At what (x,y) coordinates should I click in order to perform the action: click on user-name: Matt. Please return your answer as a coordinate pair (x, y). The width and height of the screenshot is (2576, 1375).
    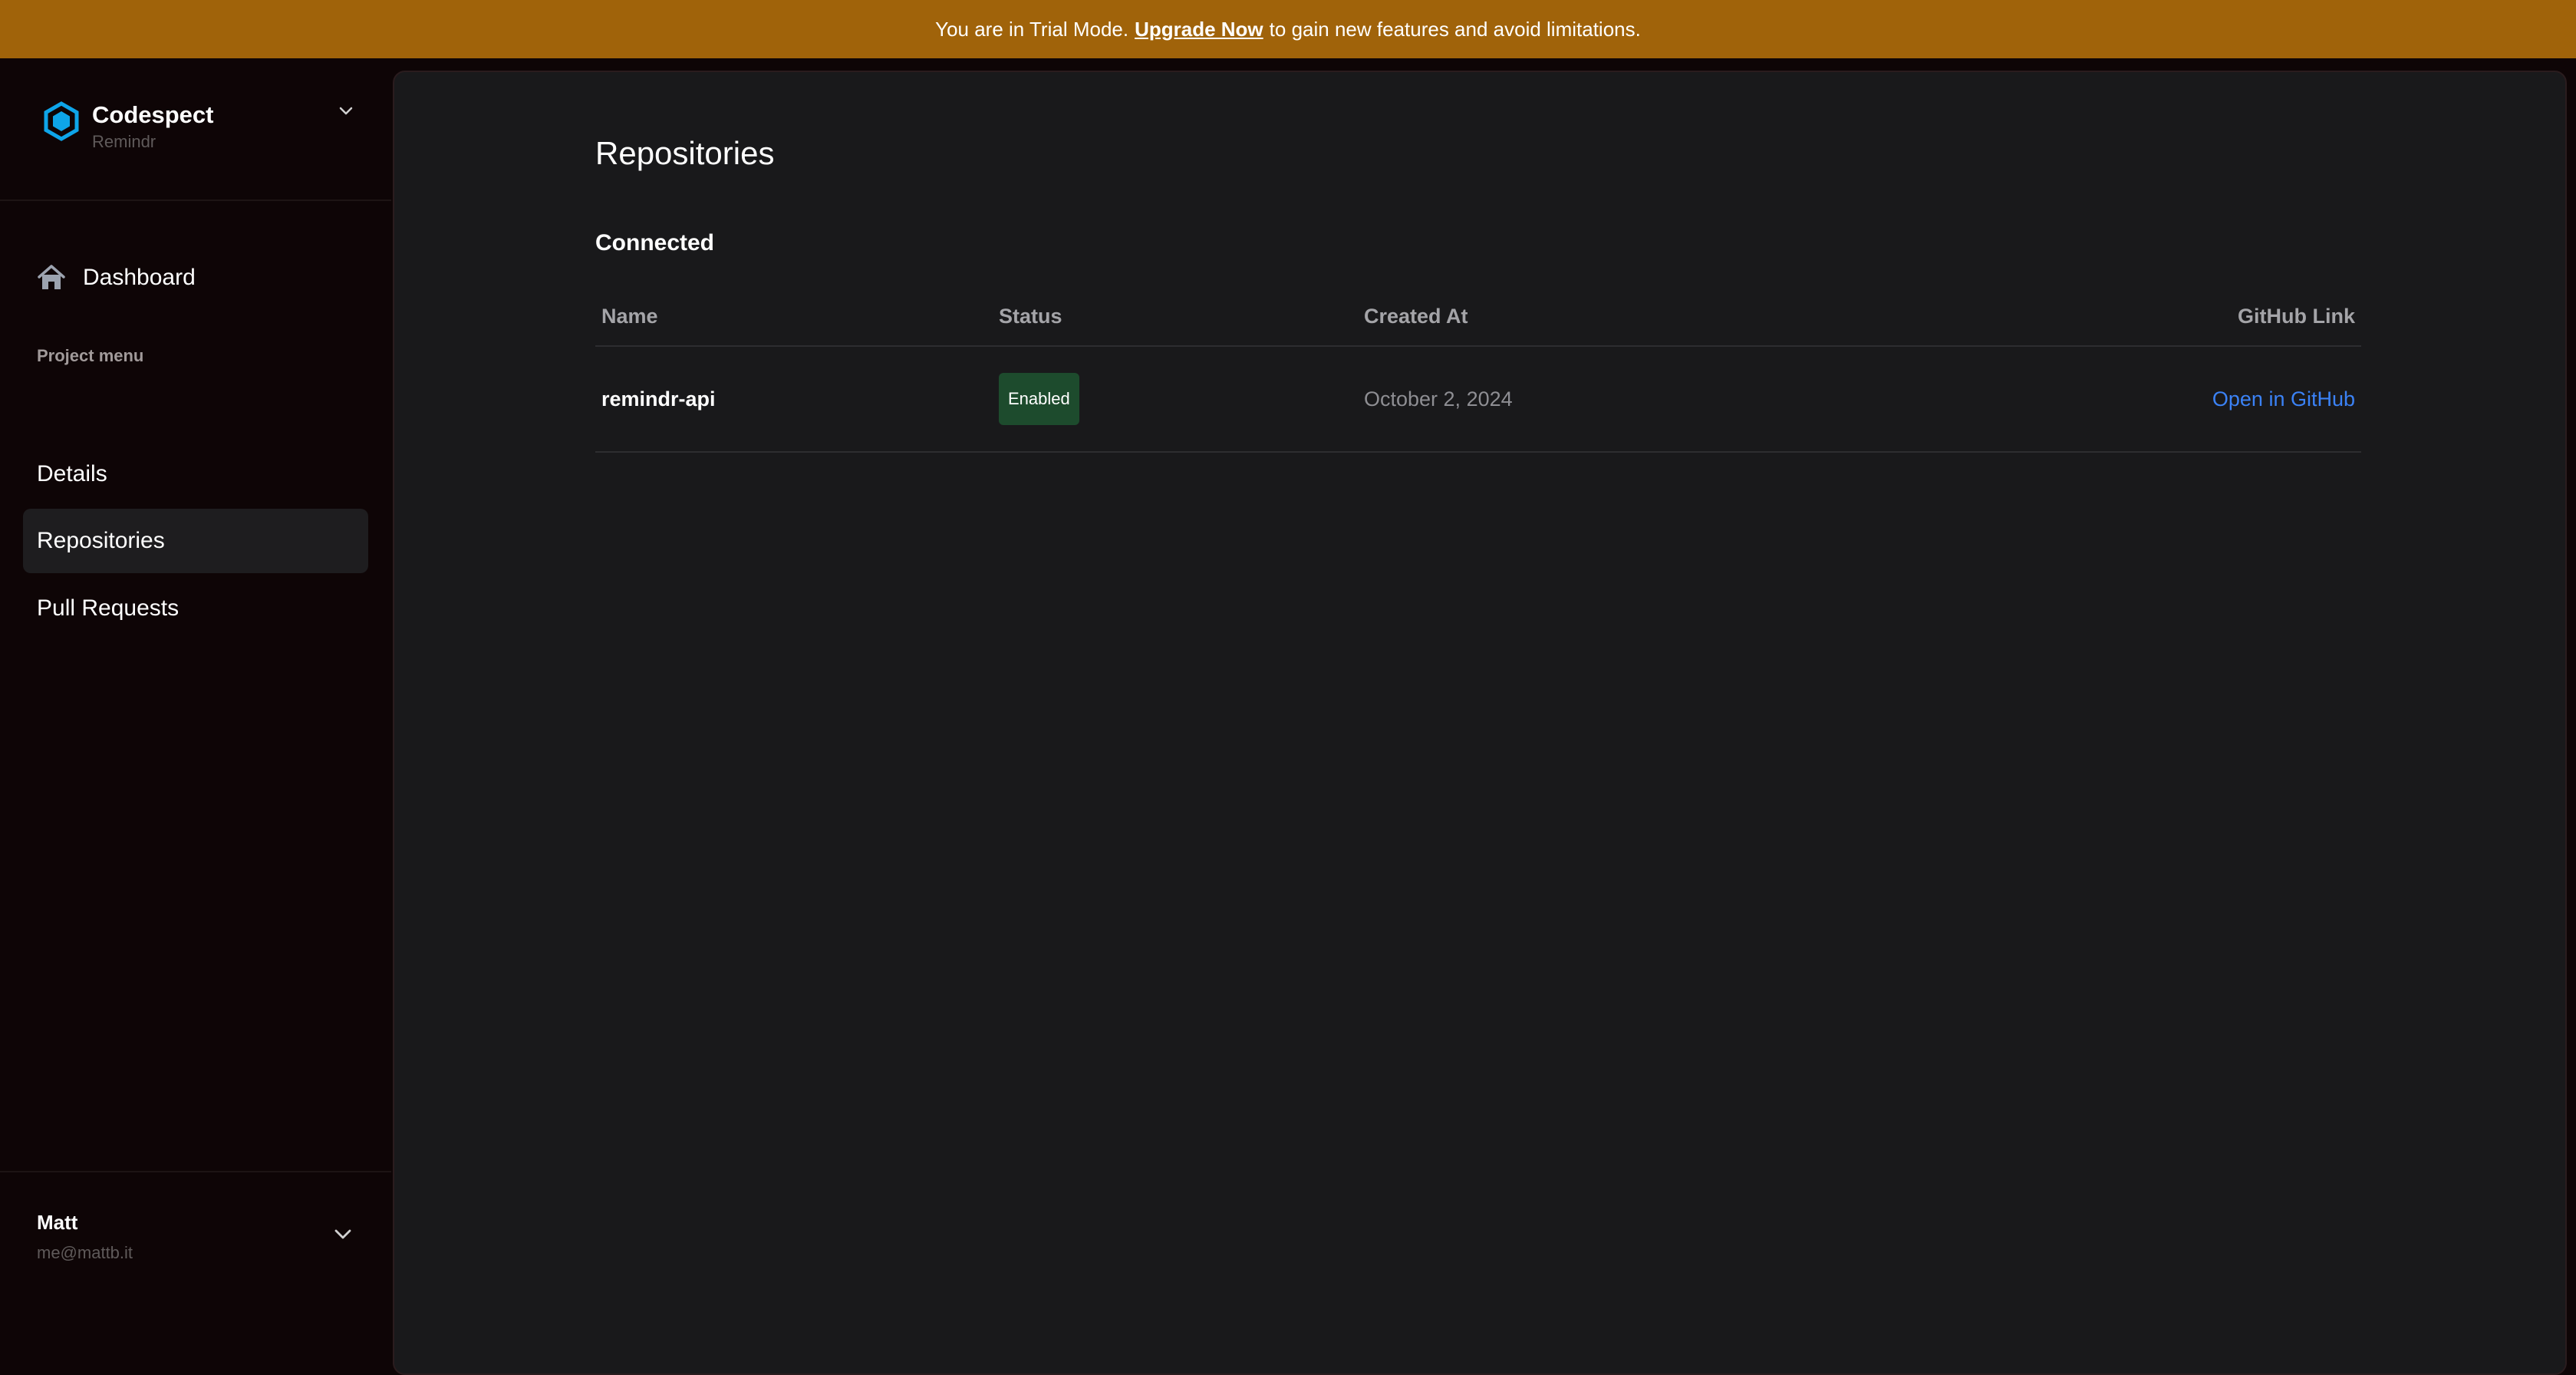
    Looking at the image, I should click on (57, 1222).